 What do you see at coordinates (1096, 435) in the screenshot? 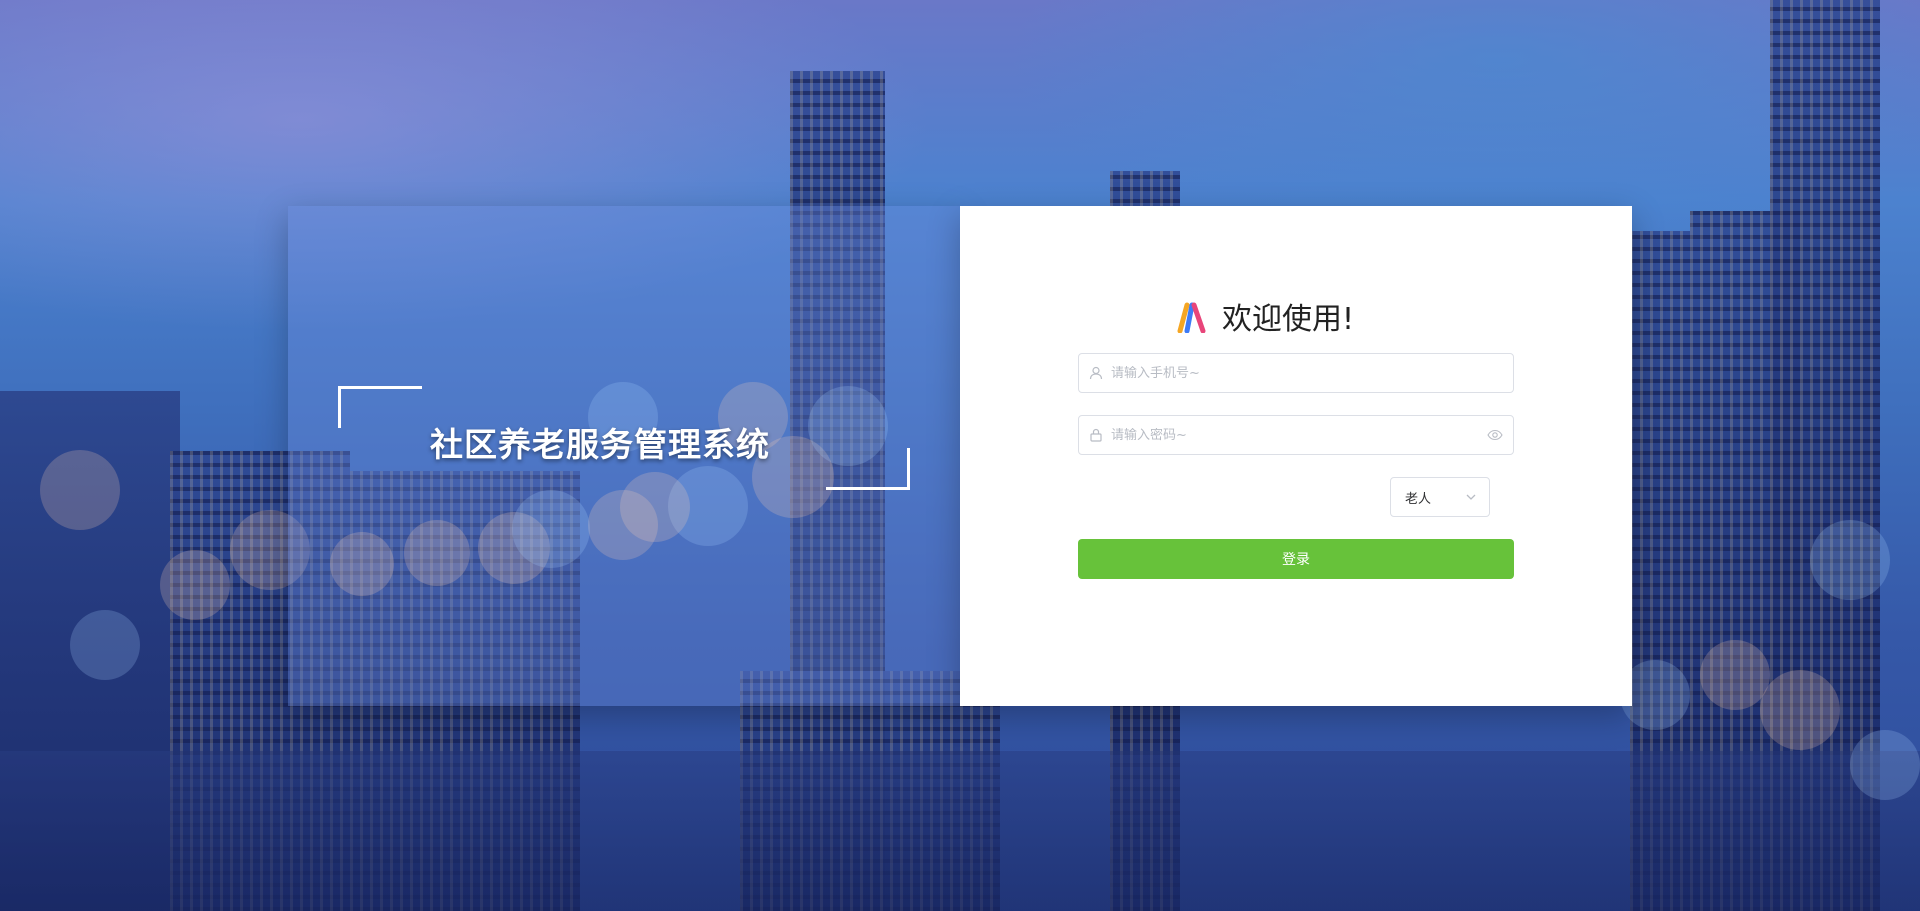
I see `lock-icon` at bounding box center [1096, 435].